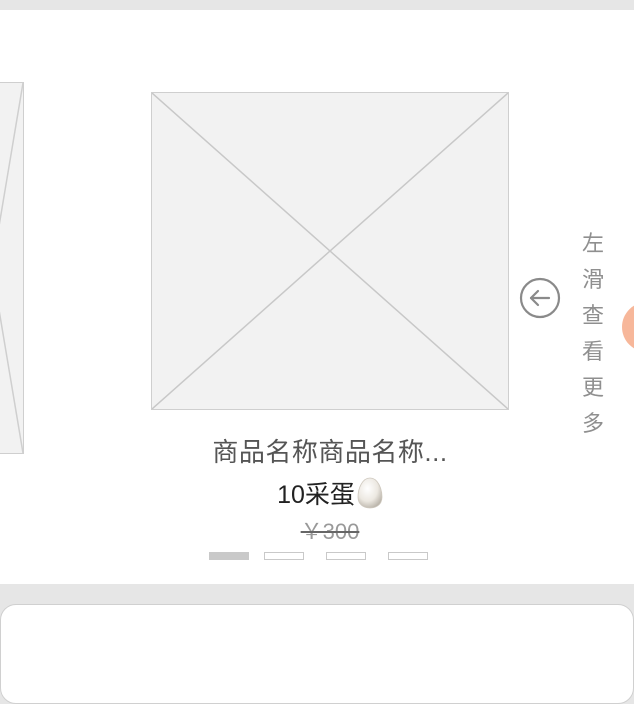 The image size is (634, 704). I want to click on swipe-hint-char: 看, so click(592, 351).